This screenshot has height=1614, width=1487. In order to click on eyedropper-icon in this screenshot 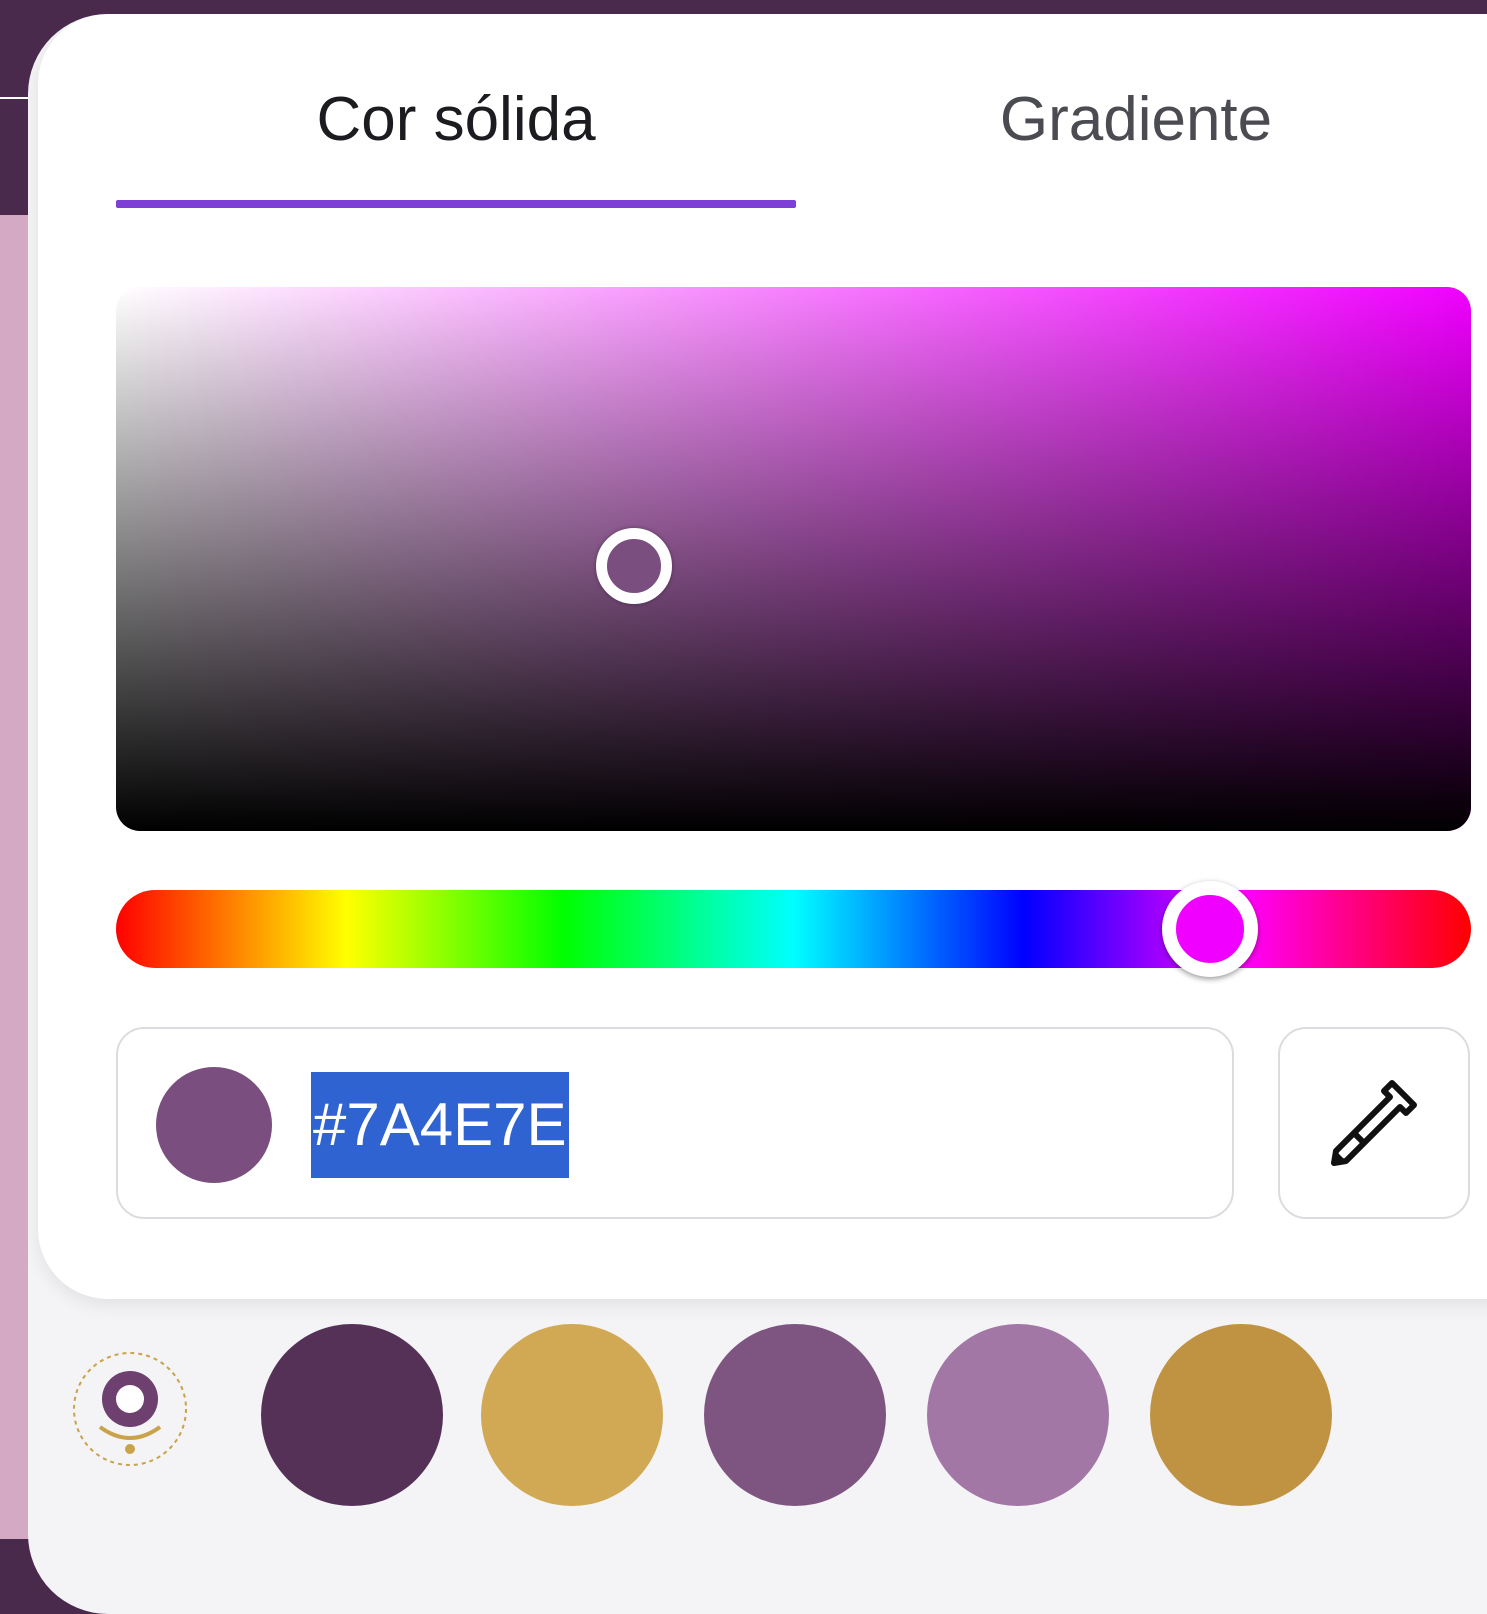, I will do `click(1374, 1123)`.